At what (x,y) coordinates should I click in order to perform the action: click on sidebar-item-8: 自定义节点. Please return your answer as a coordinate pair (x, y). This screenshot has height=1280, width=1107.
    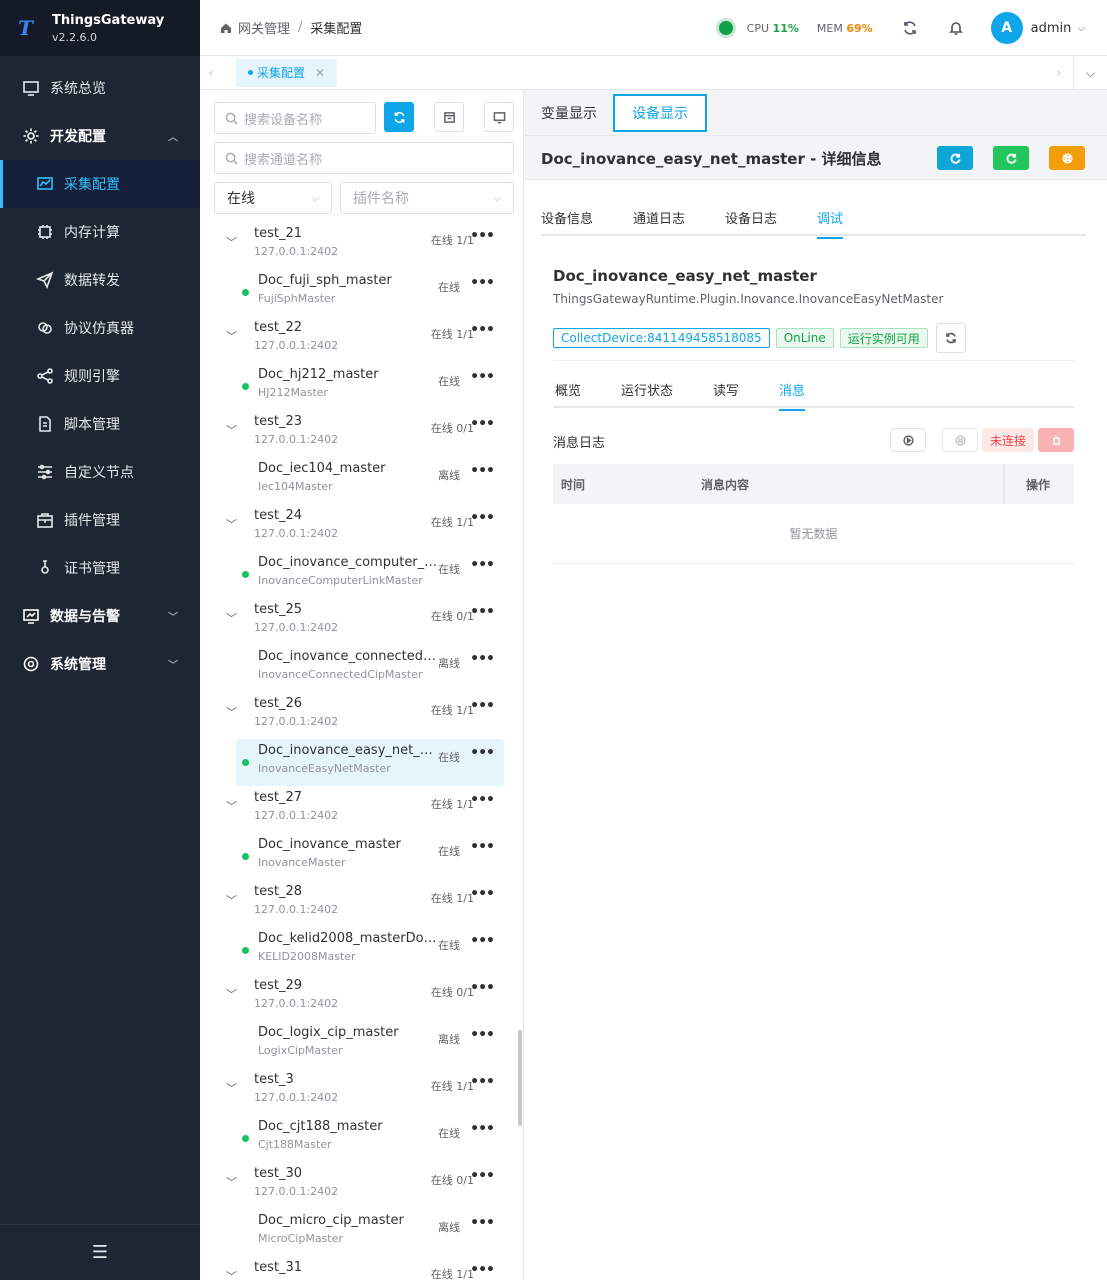
    Looking at the image, I should click on (100, 472).